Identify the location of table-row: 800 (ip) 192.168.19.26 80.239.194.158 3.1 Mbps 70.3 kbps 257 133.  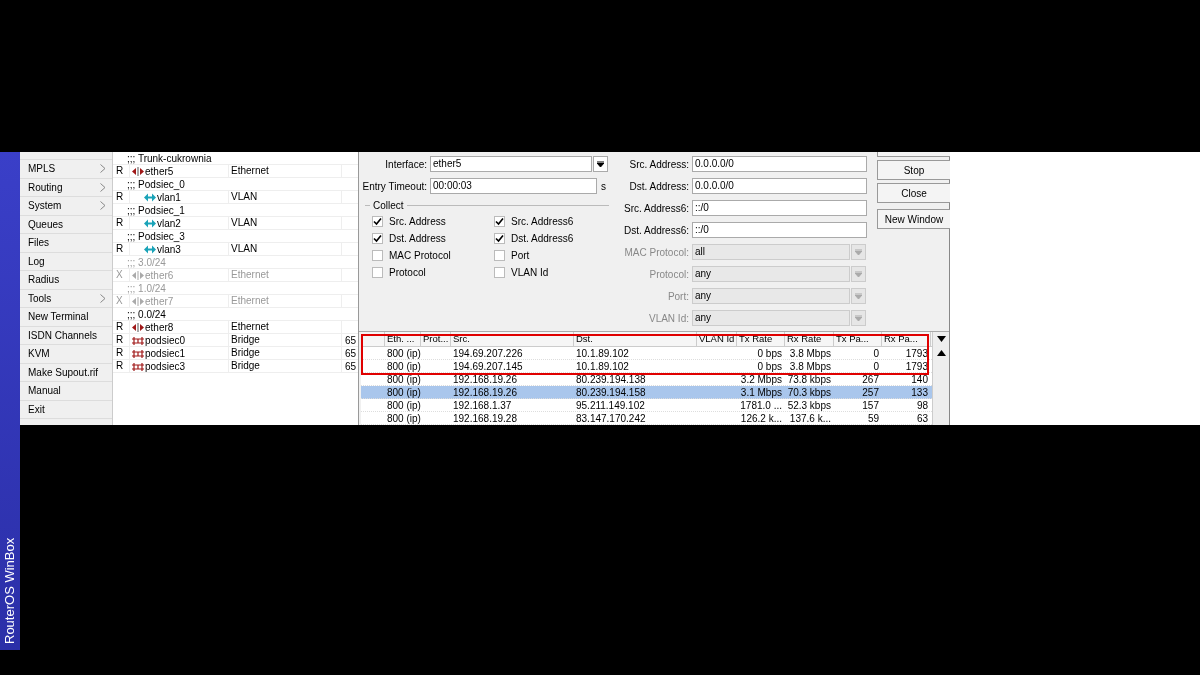
(646, 392).